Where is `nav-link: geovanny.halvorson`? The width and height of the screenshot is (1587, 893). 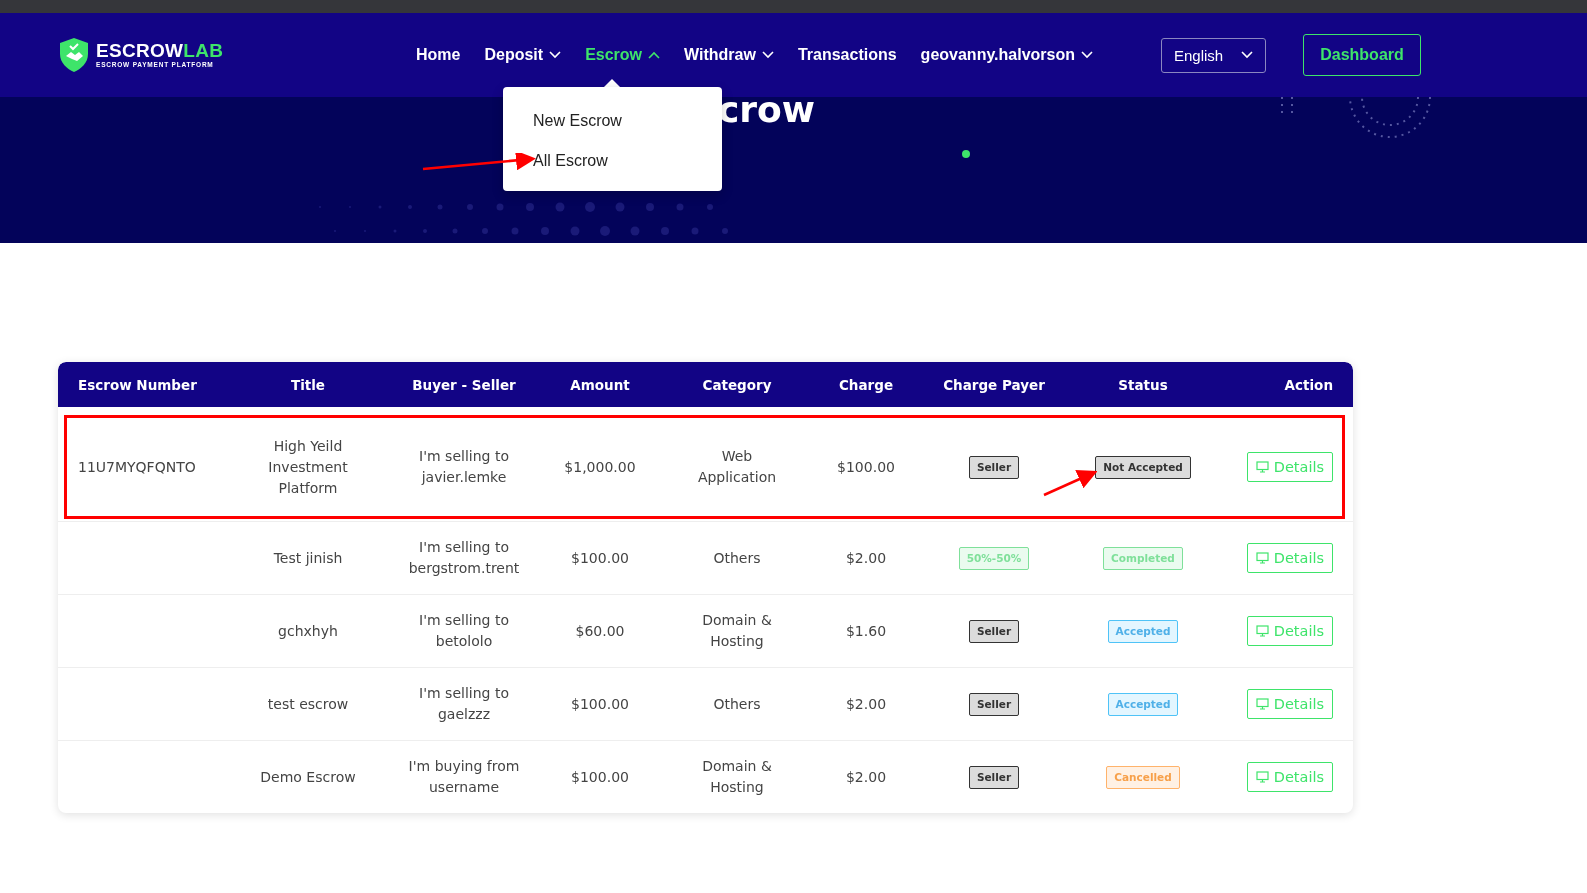
nav-link: geovanny.halvorson is located at coordinates (1006, 55).